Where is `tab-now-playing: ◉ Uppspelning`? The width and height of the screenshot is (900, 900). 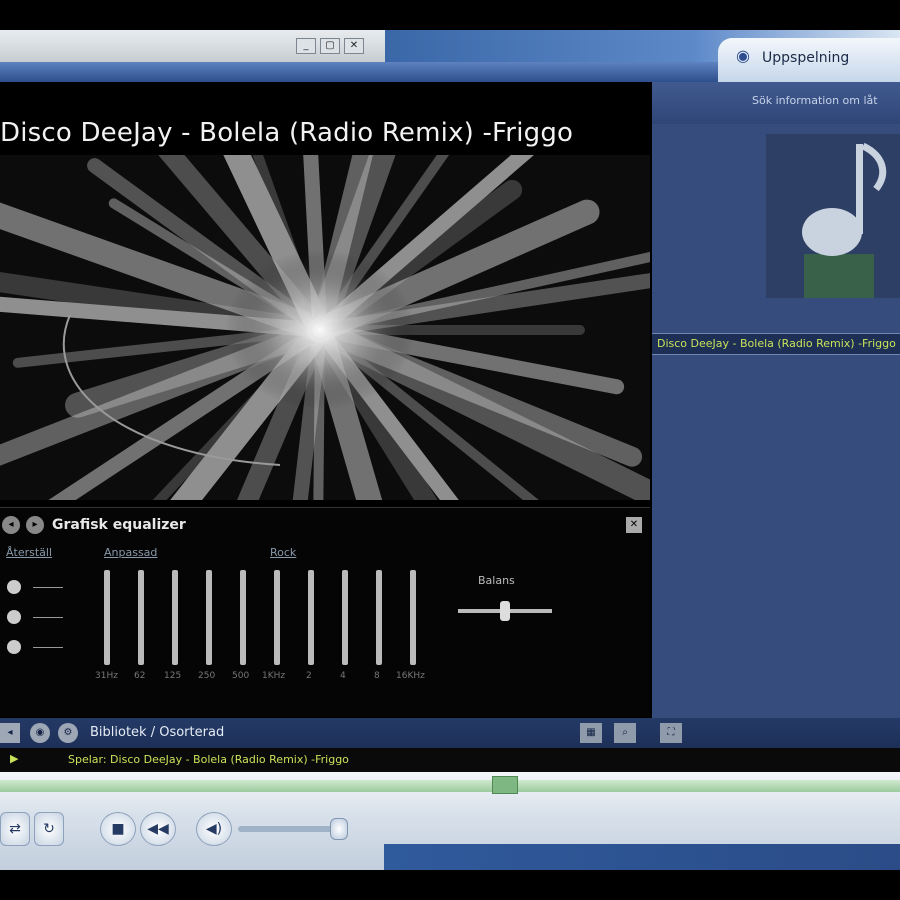 tab-now-playing: ◉ Uppspelning is located at coordinates (809, 60).